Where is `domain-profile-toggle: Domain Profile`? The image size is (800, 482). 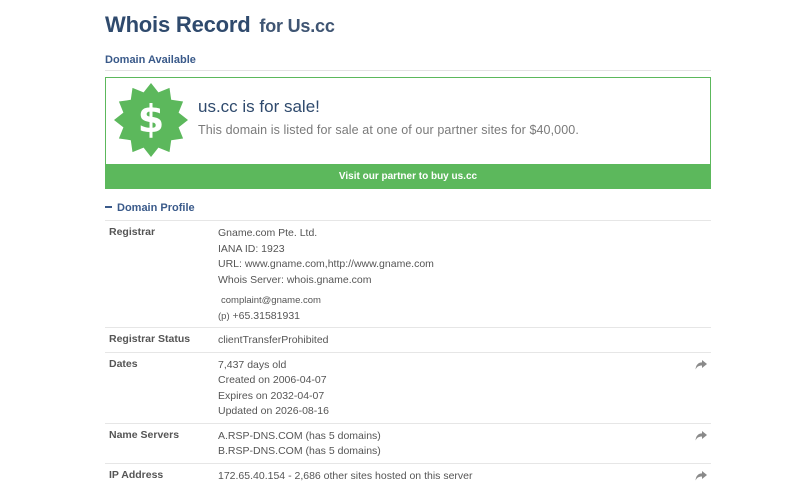 domain-profile-toggle: Domain Profile is located at coordinates (150, 208).